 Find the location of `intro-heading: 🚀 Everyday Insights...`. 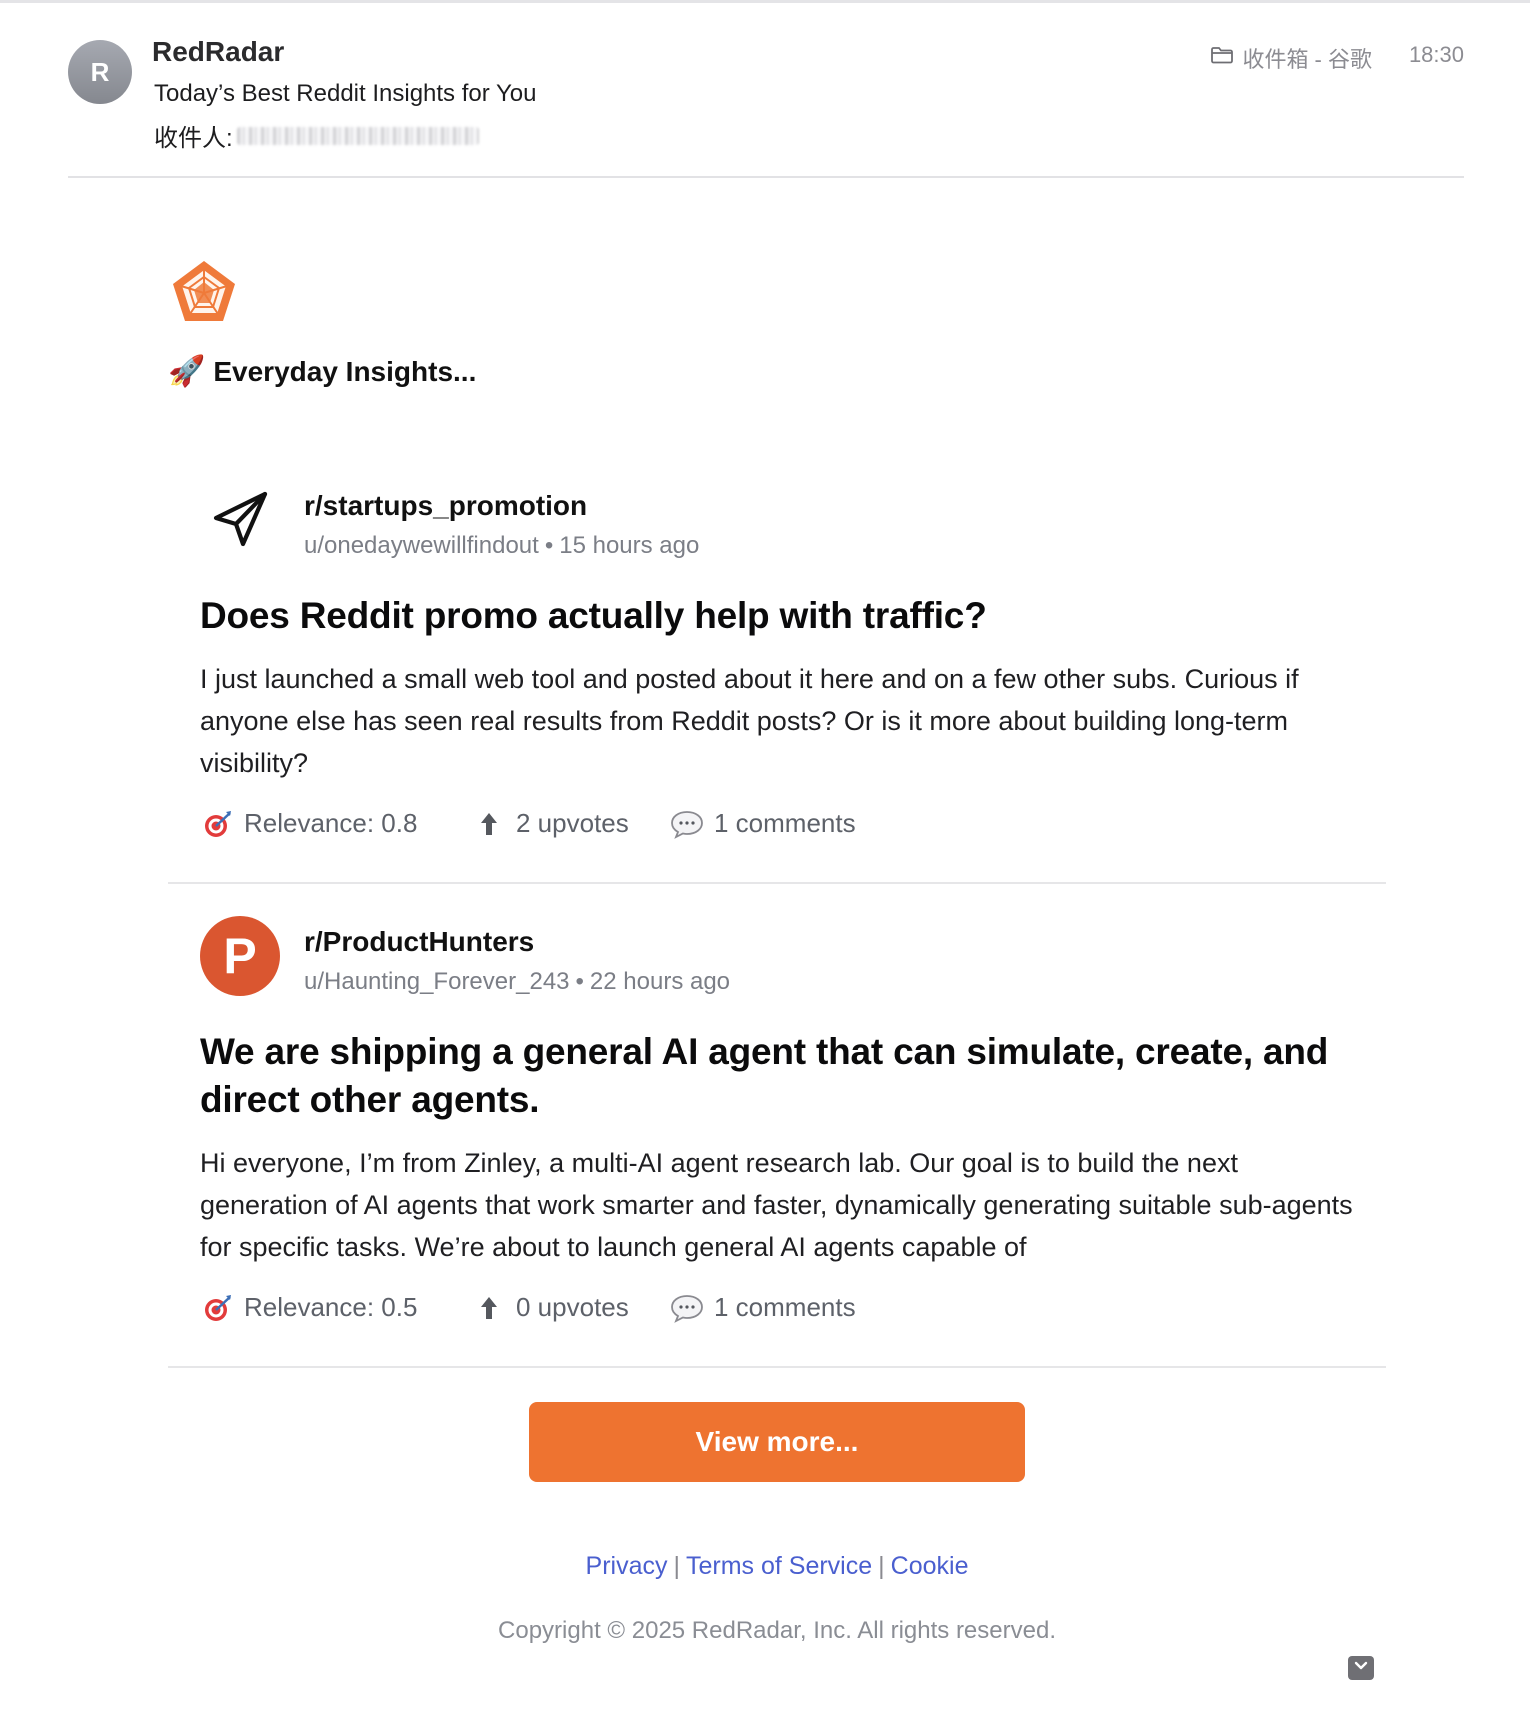

intro-heading: 🚀 Everyday Insights... is located at coordinates (322, 371).